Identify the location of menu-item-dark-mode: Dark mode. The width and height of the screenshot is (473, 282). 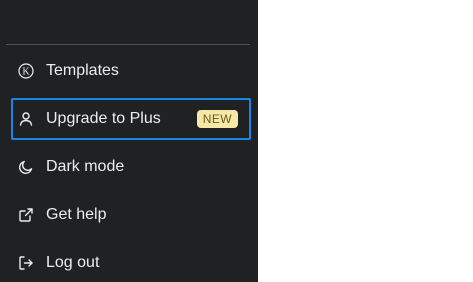
(131, 167).